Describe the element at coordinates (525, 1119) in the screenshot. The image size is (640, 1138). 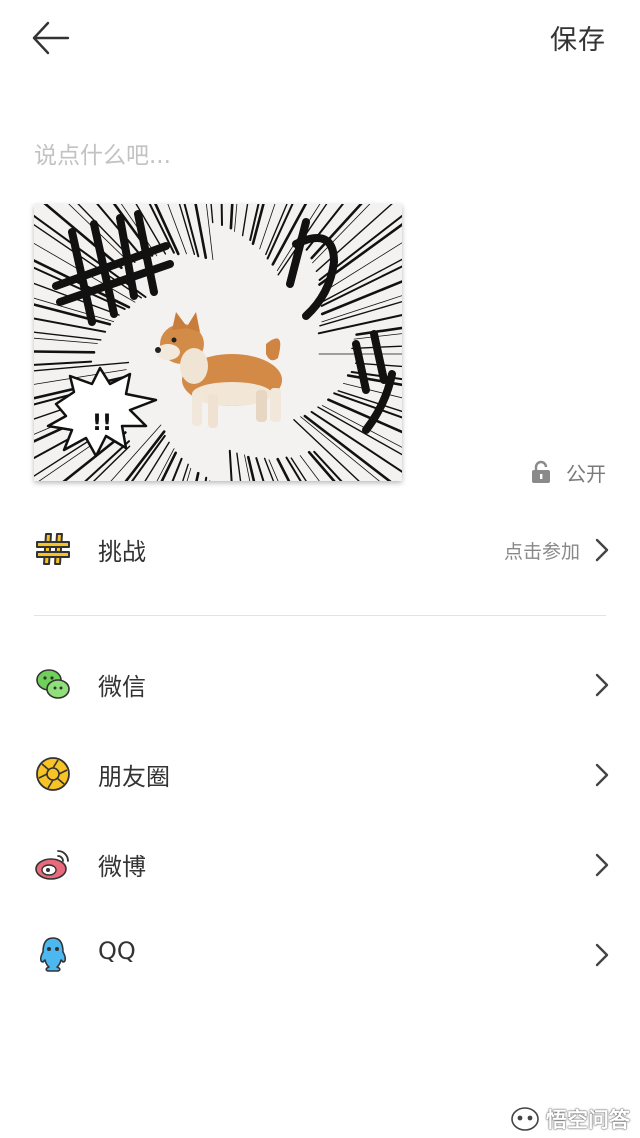
I see `wukong-logo-icon` at that location.